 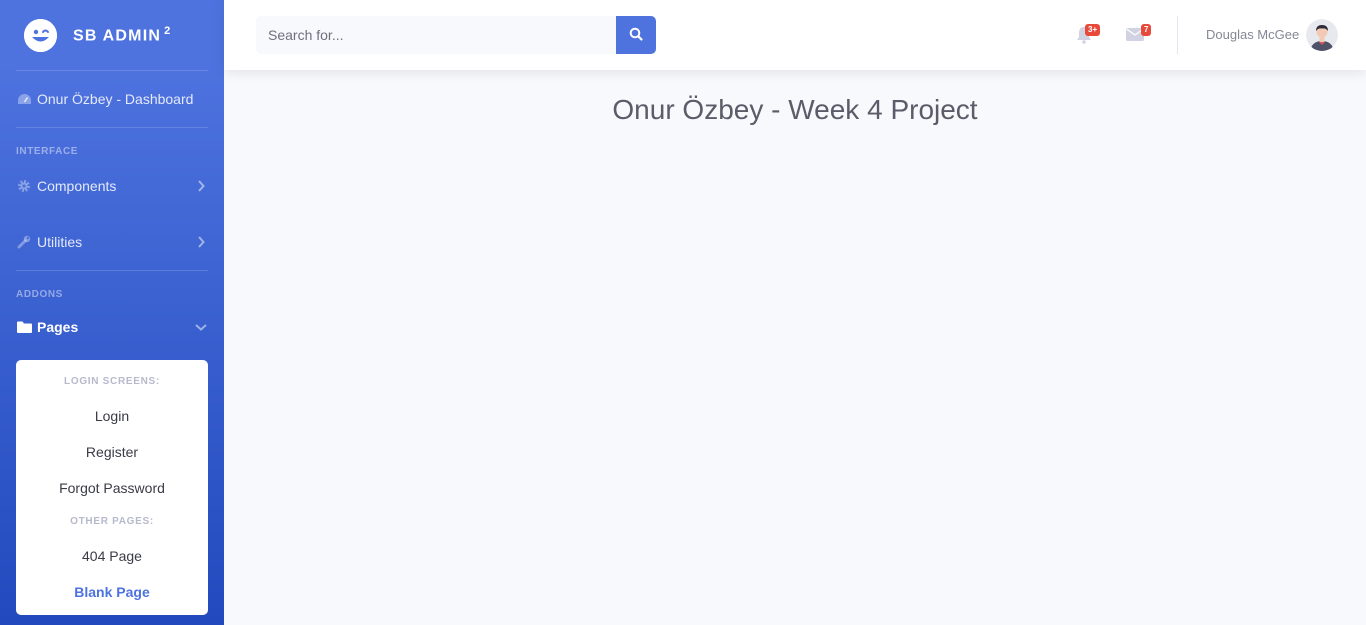 I want to click on brand-link: SB ADMIN 2, so click(x=112, y=35).